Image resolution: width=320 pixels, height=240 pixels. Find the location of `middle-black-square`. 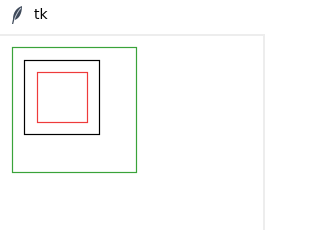

middle-black-square is located at coordinates (62, 97).